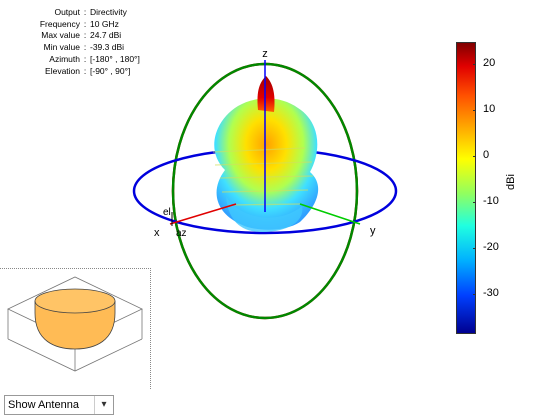 The height and width of the screenshot is (420, 560). Describe the element at coordinates (43, 405) in the screenshot. I see `dropdown-selected-value: Show Antenna` at that location.